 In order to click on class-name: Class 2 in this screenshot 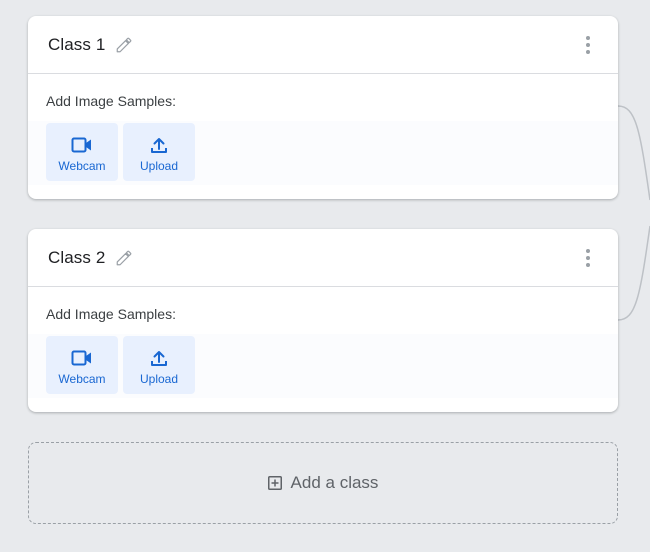, I will do `click(76, 258)`.